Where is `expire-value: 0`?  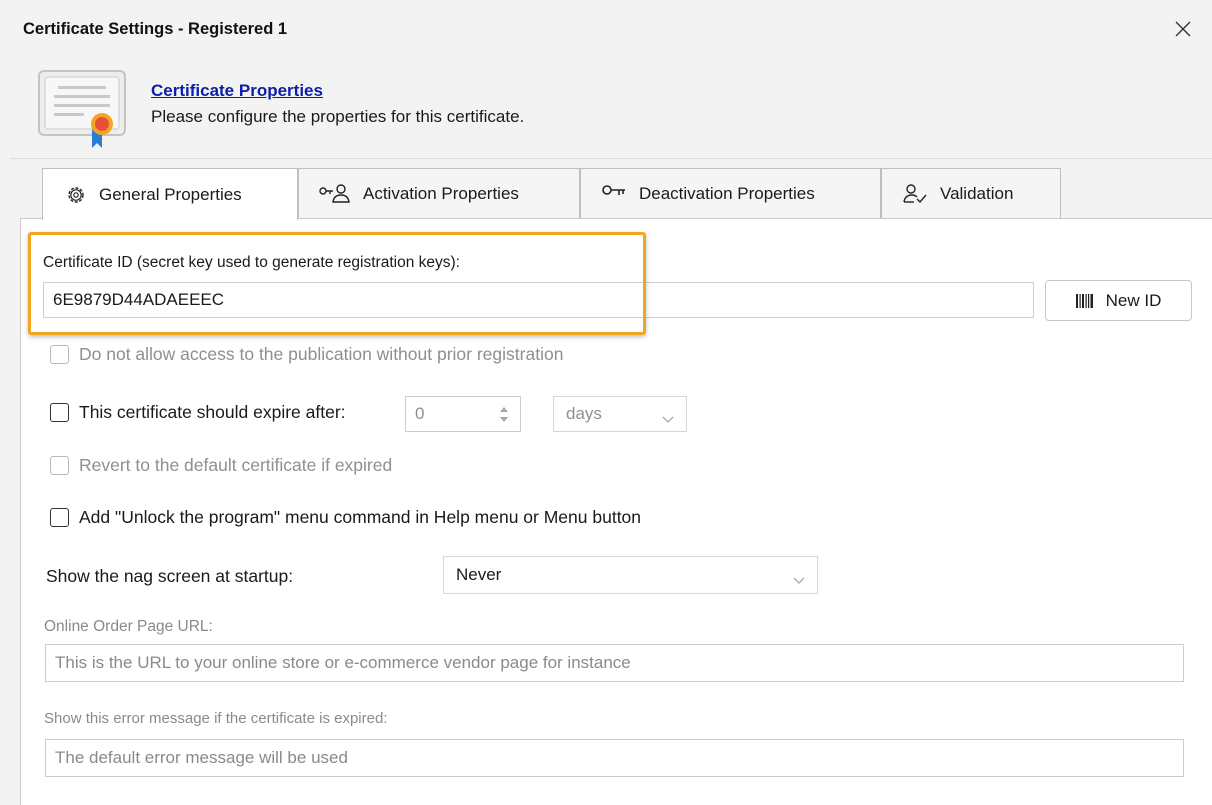
expire-value: 0 is located at coordinates (420, 413).